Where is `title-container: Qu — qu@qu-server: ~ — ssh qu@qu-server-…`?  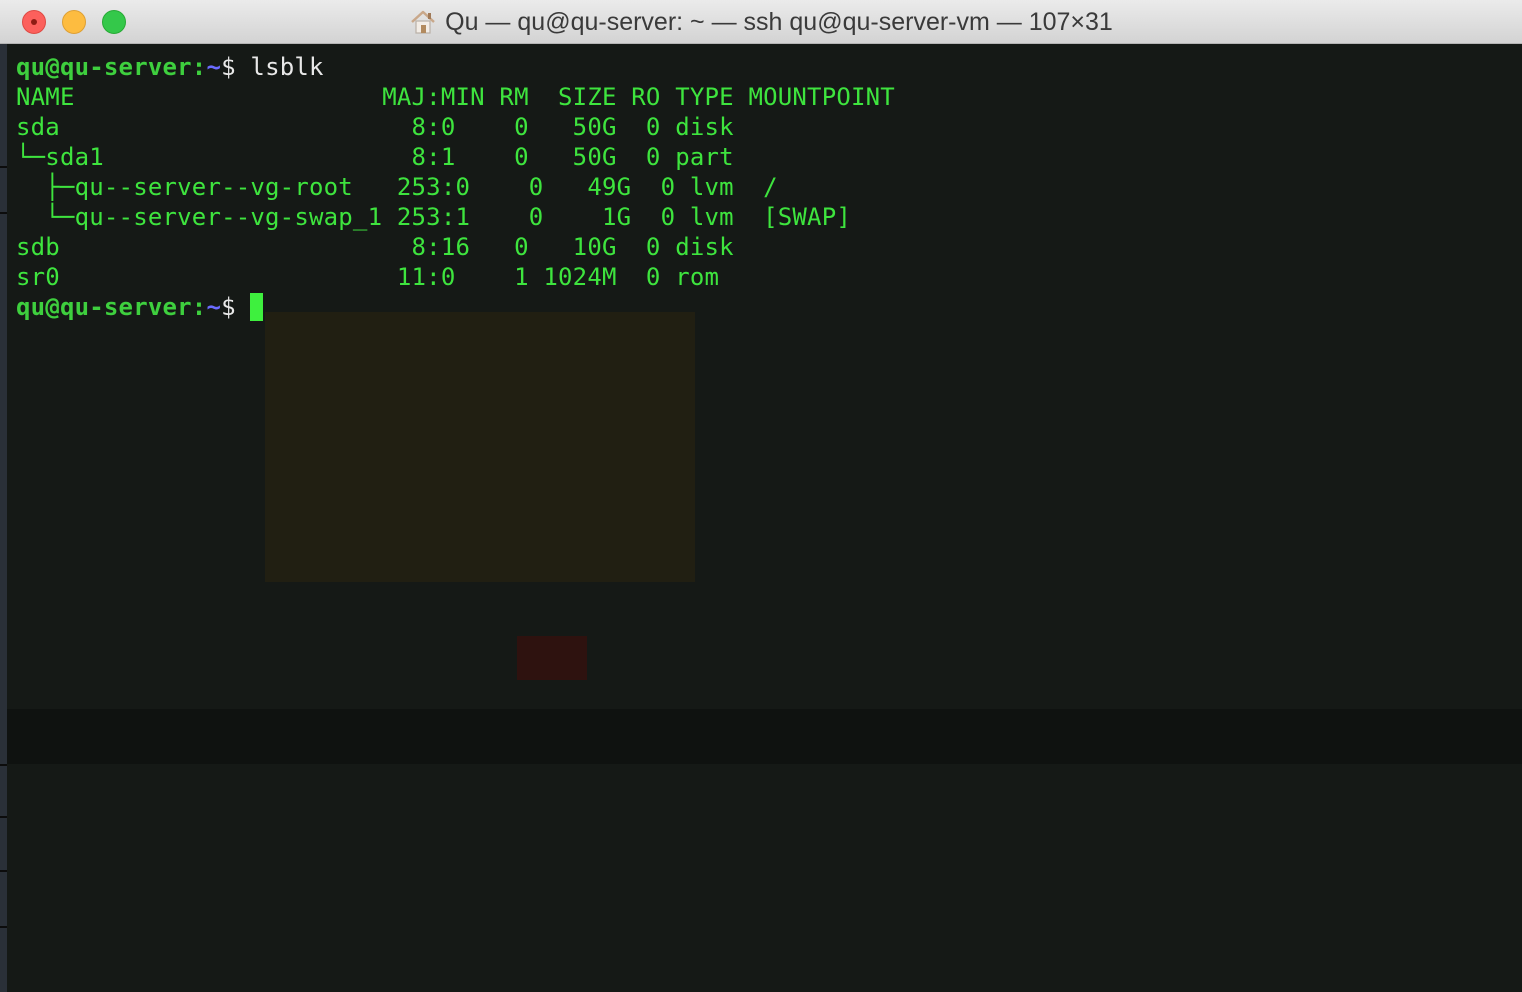
title-container: Qu — qu@qu-server: ~ — ssh qu@qu-server-… is located at coordinates (761, 22).